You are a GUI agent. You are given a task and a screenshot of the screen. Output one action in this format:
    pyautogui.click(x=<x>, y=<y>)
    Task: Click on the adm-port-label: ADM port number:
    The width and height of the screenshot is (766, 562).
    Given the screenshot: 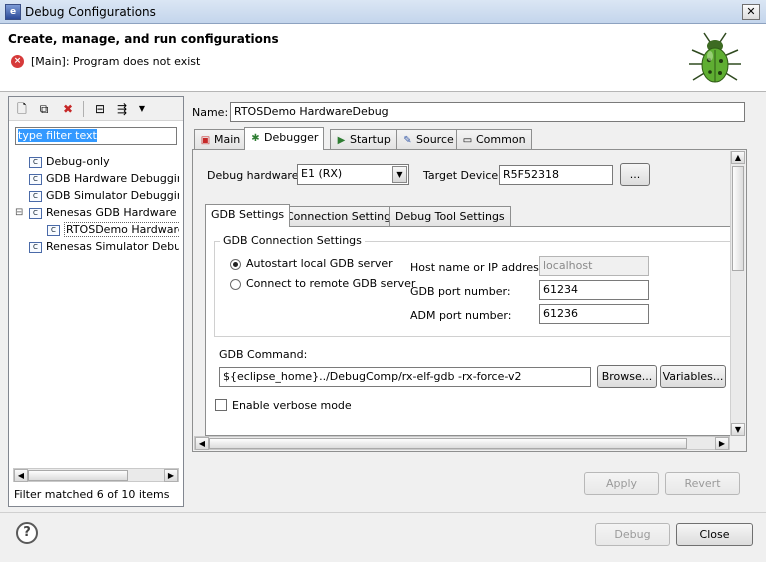 What is the action you would take?
    pyautogui.click(x=461, y=315)
    